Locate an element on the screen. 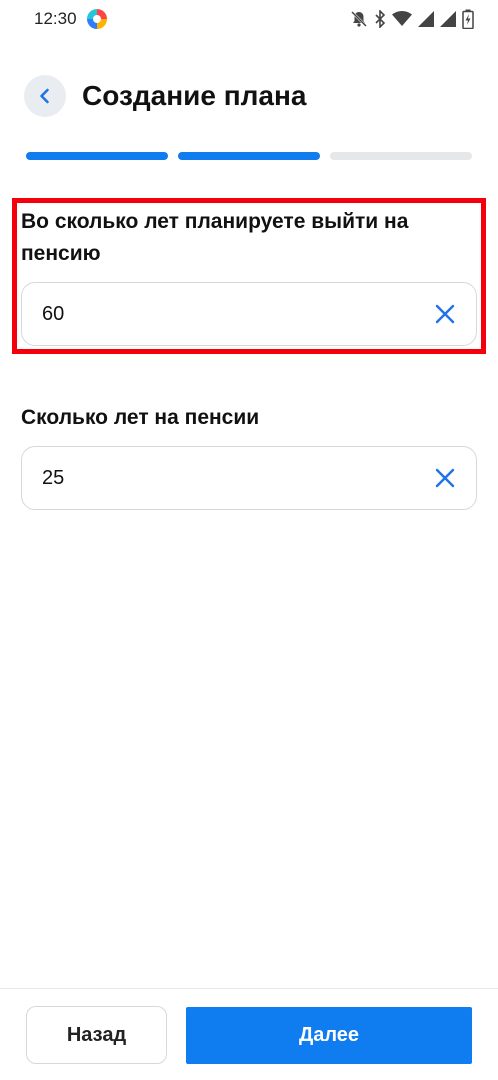  bell-off-icon is located at coordinates (359, 19).